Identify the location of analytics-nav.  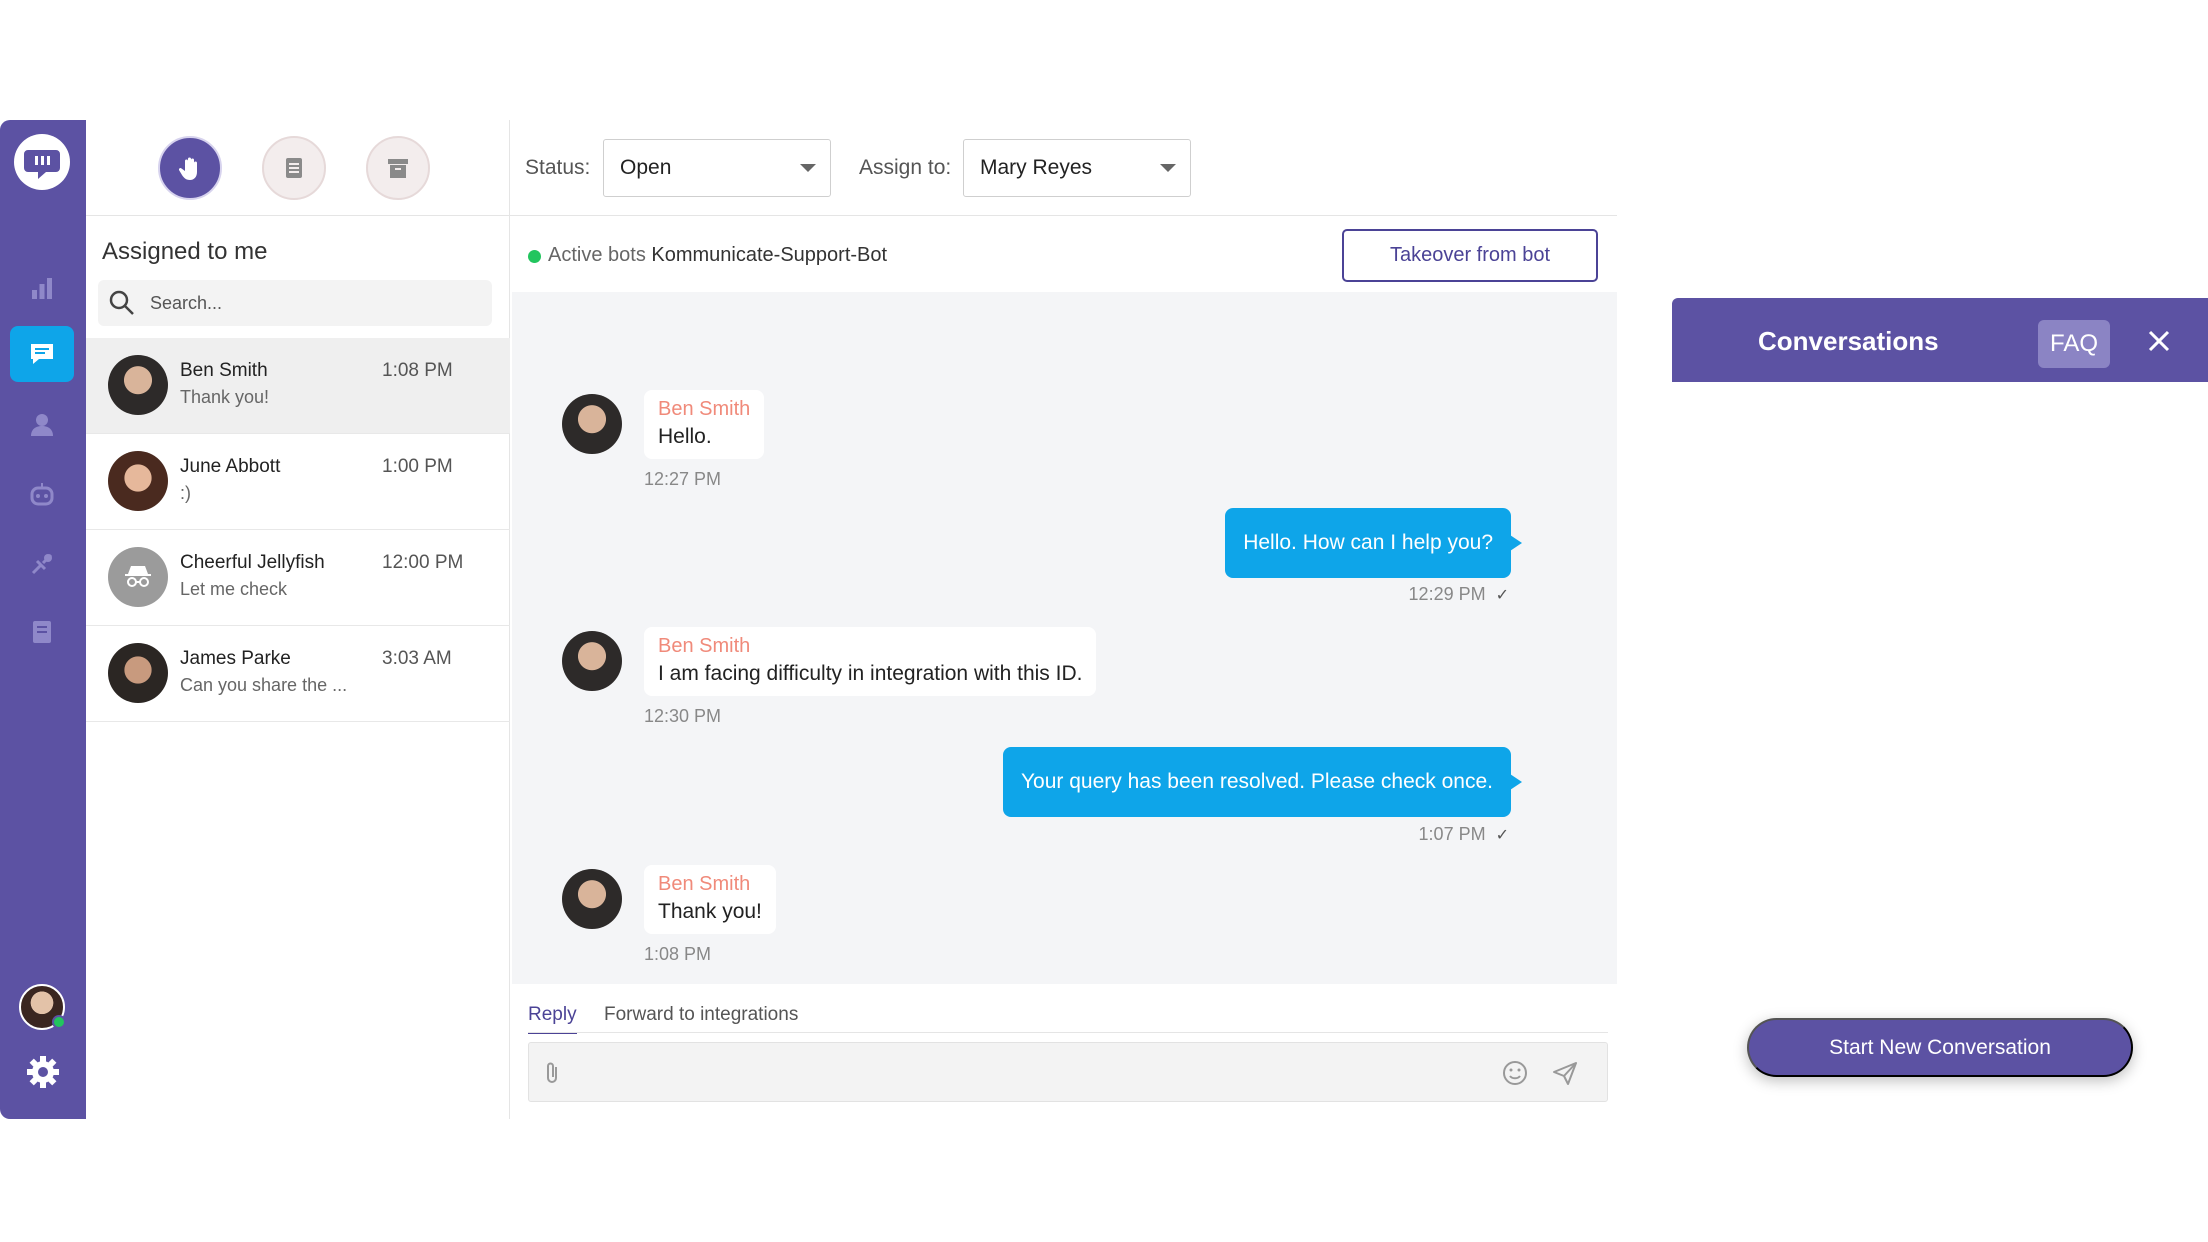
(42, 288).